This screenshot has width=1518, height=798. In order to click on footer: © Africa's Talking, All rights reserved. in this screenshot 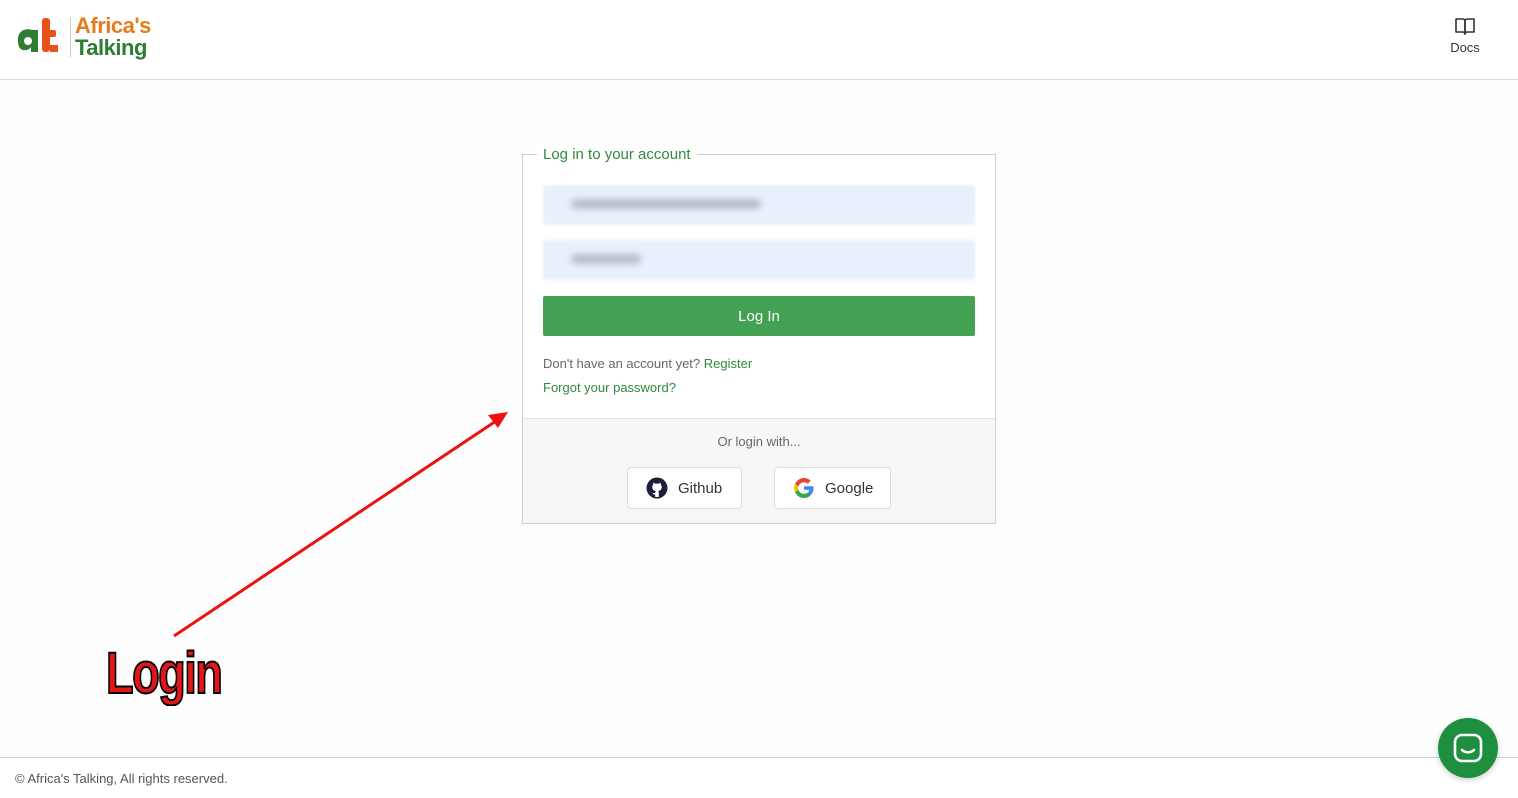, I will do `click(759, 777)`.